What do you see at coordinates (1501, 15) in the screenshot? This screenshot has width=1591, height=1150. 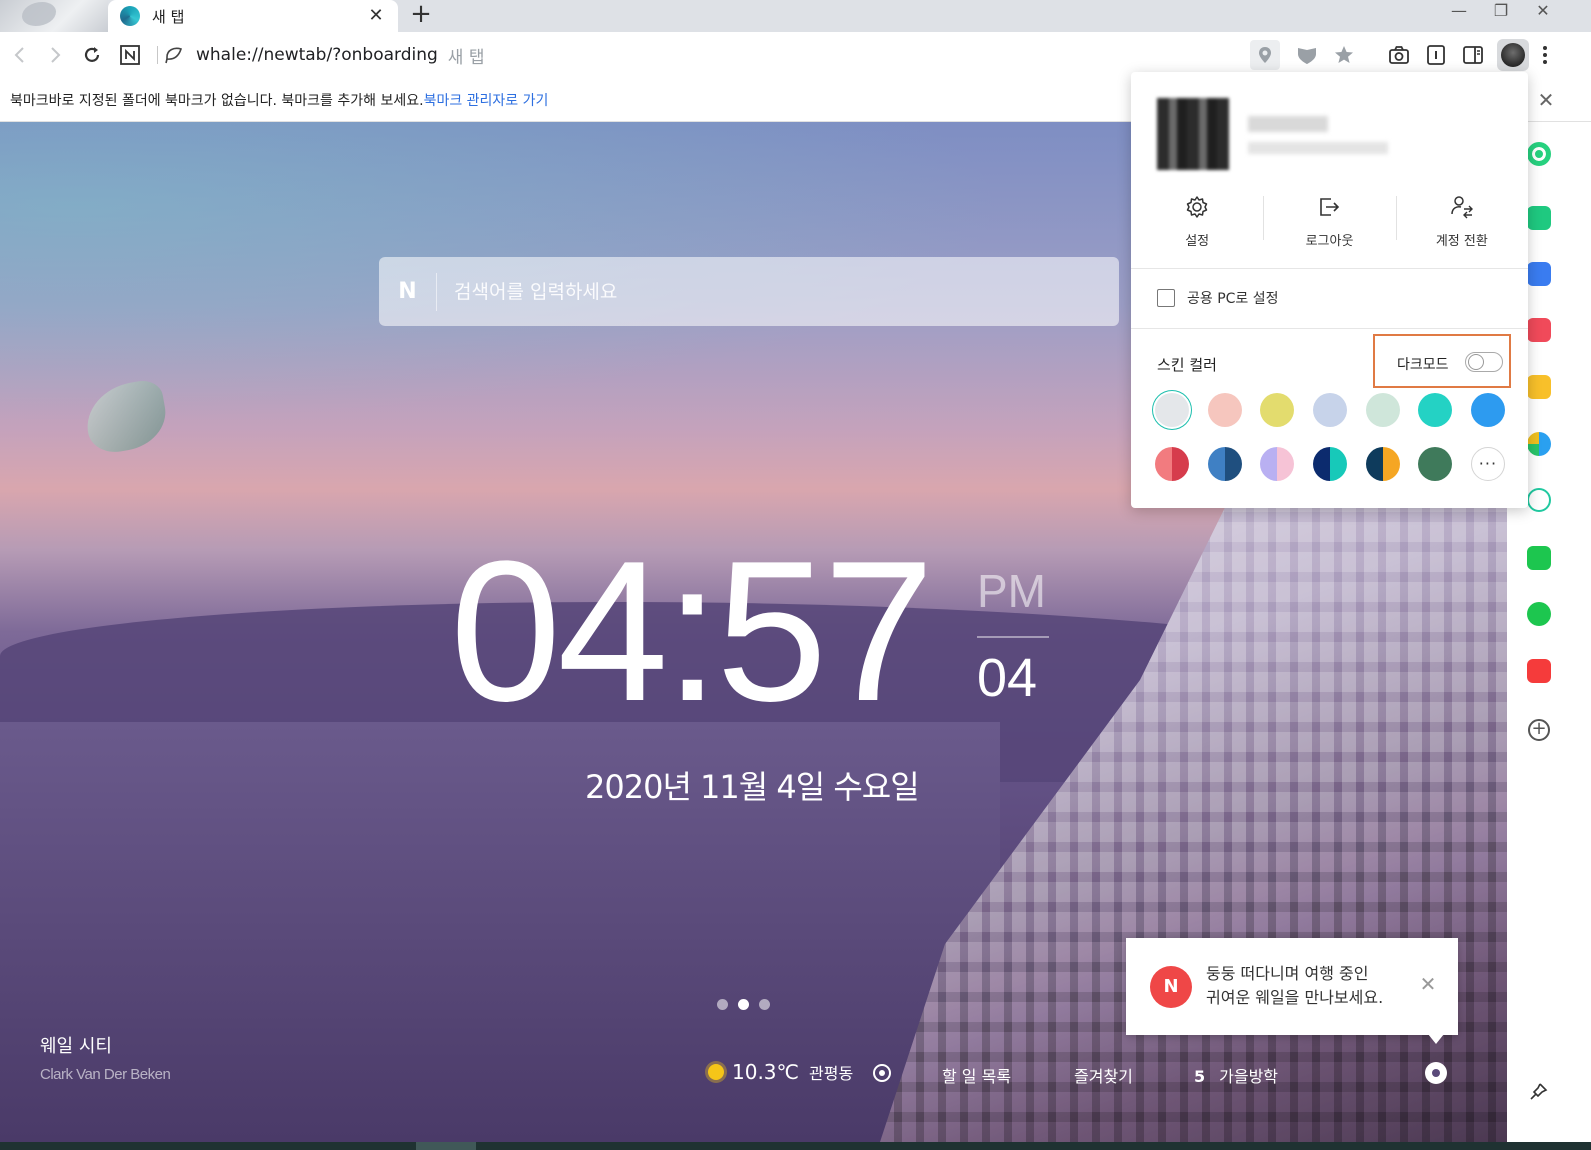 I see `restore-button: ❐` at bounding box center [1501, 15].